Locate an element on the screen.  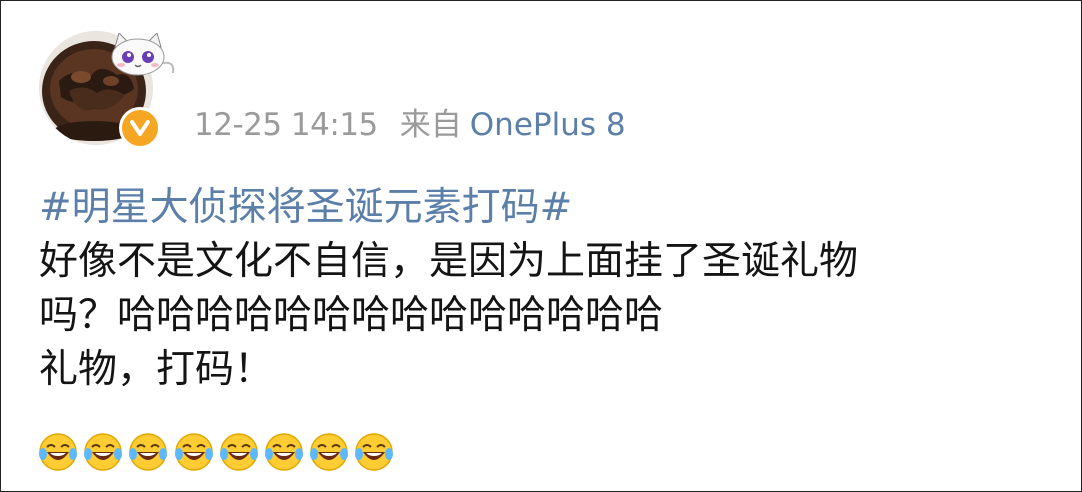
emoji-row is located at coordinates (219, 453).